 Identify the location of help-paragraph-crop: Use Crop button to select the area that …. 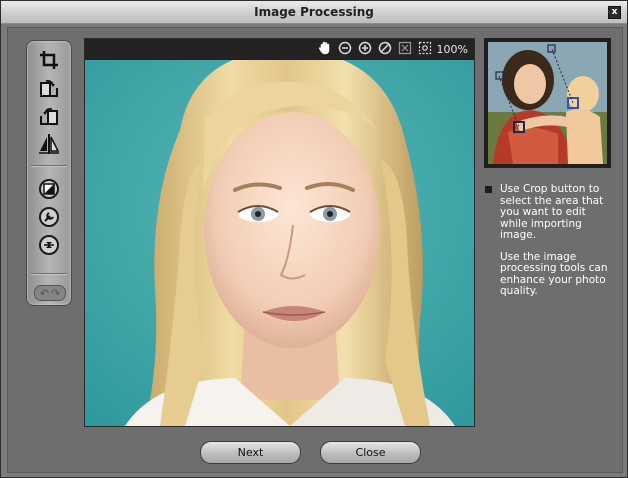
(552, 212).